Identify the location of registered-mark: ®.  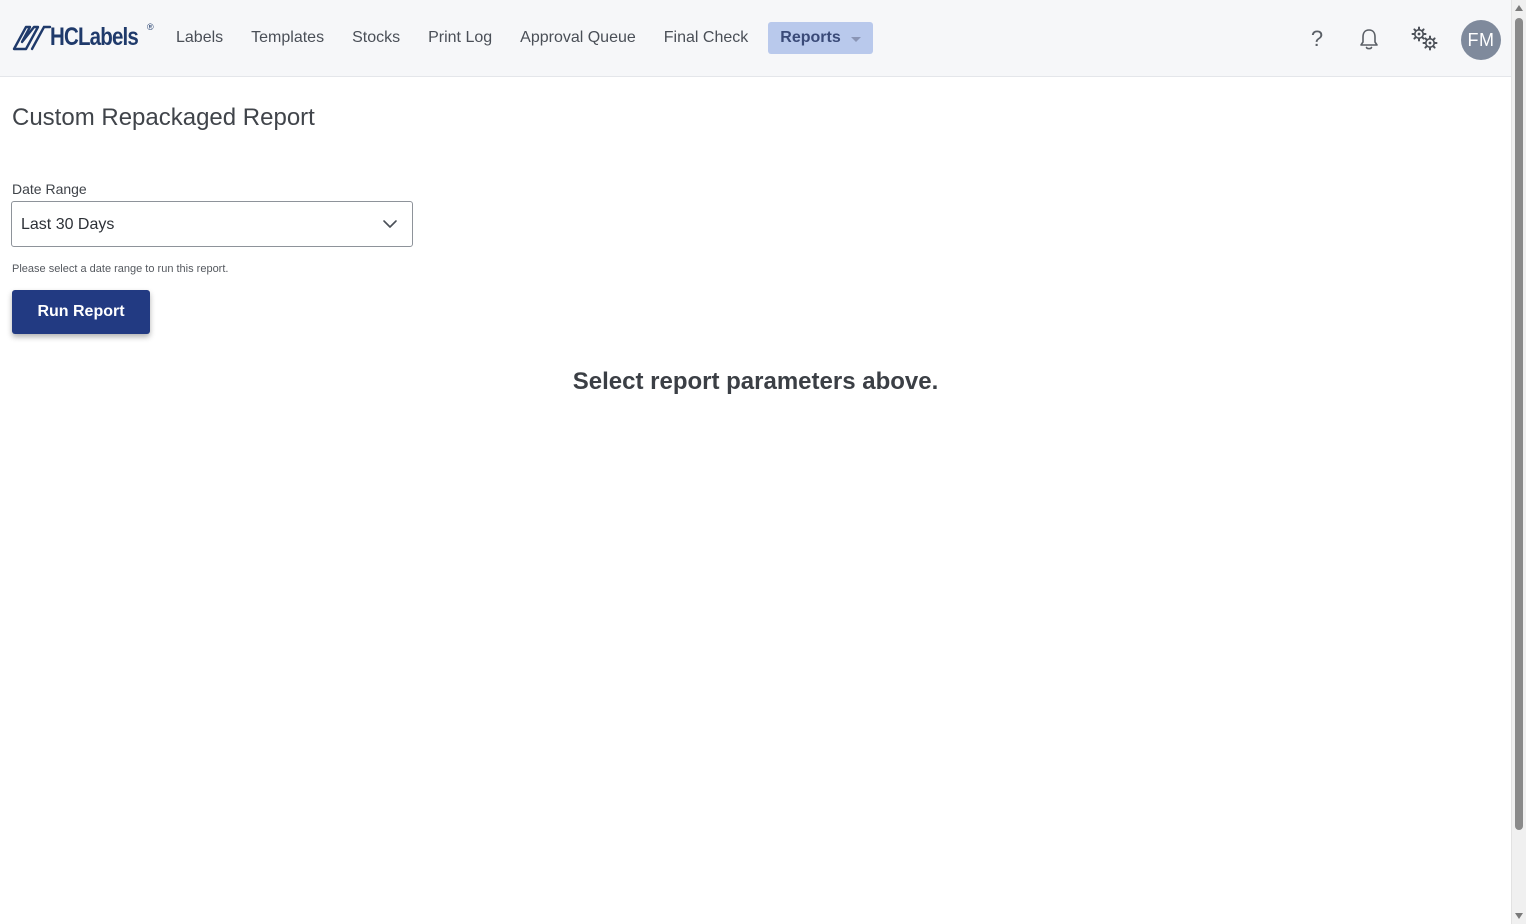
(150, 27).